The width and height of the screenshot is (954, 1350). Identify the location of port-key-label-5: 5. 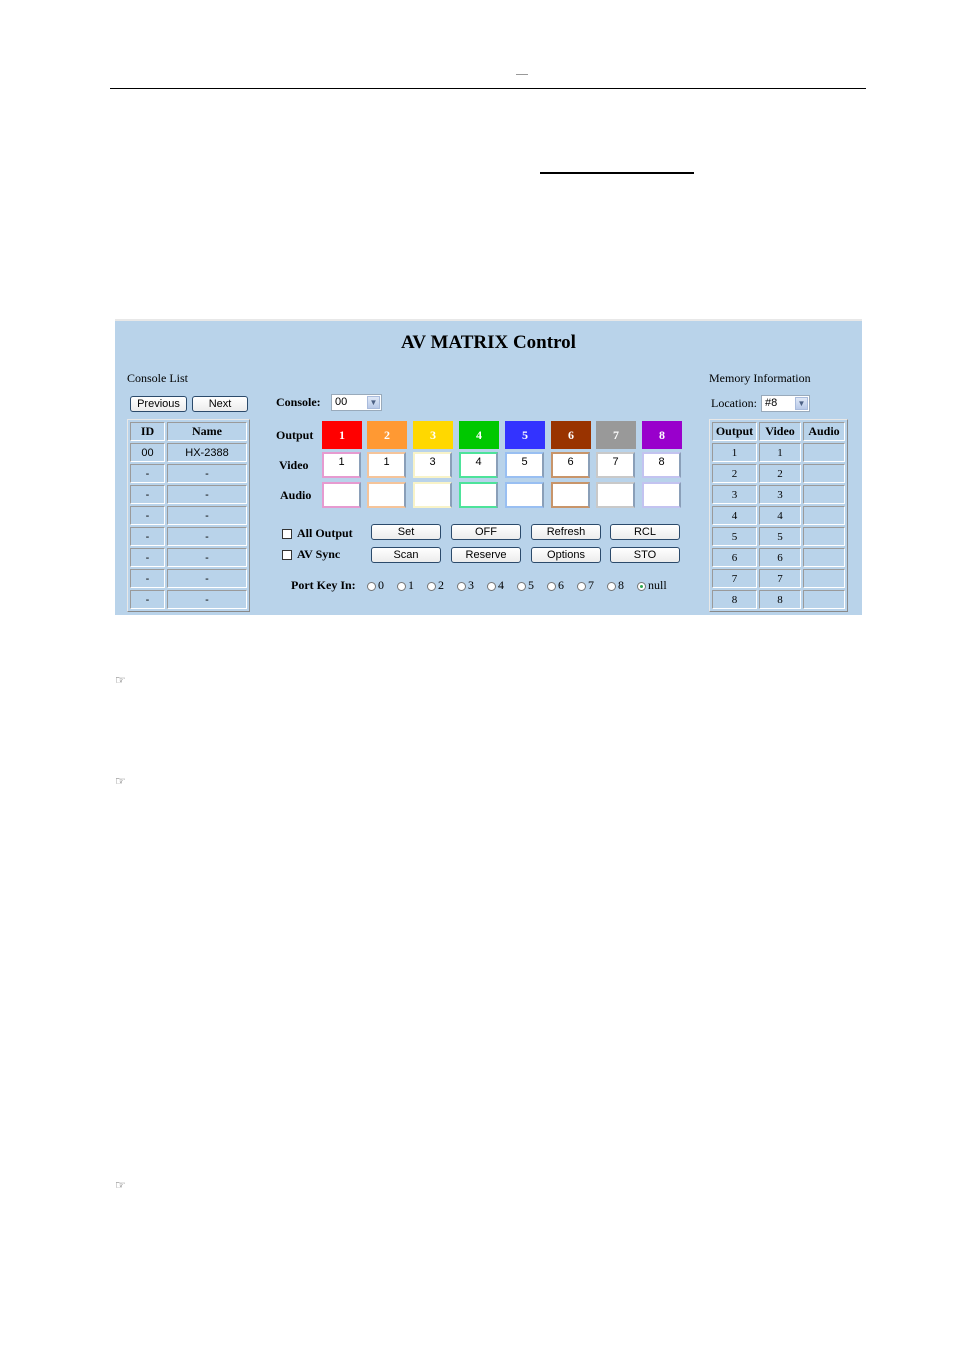
(531, 585).